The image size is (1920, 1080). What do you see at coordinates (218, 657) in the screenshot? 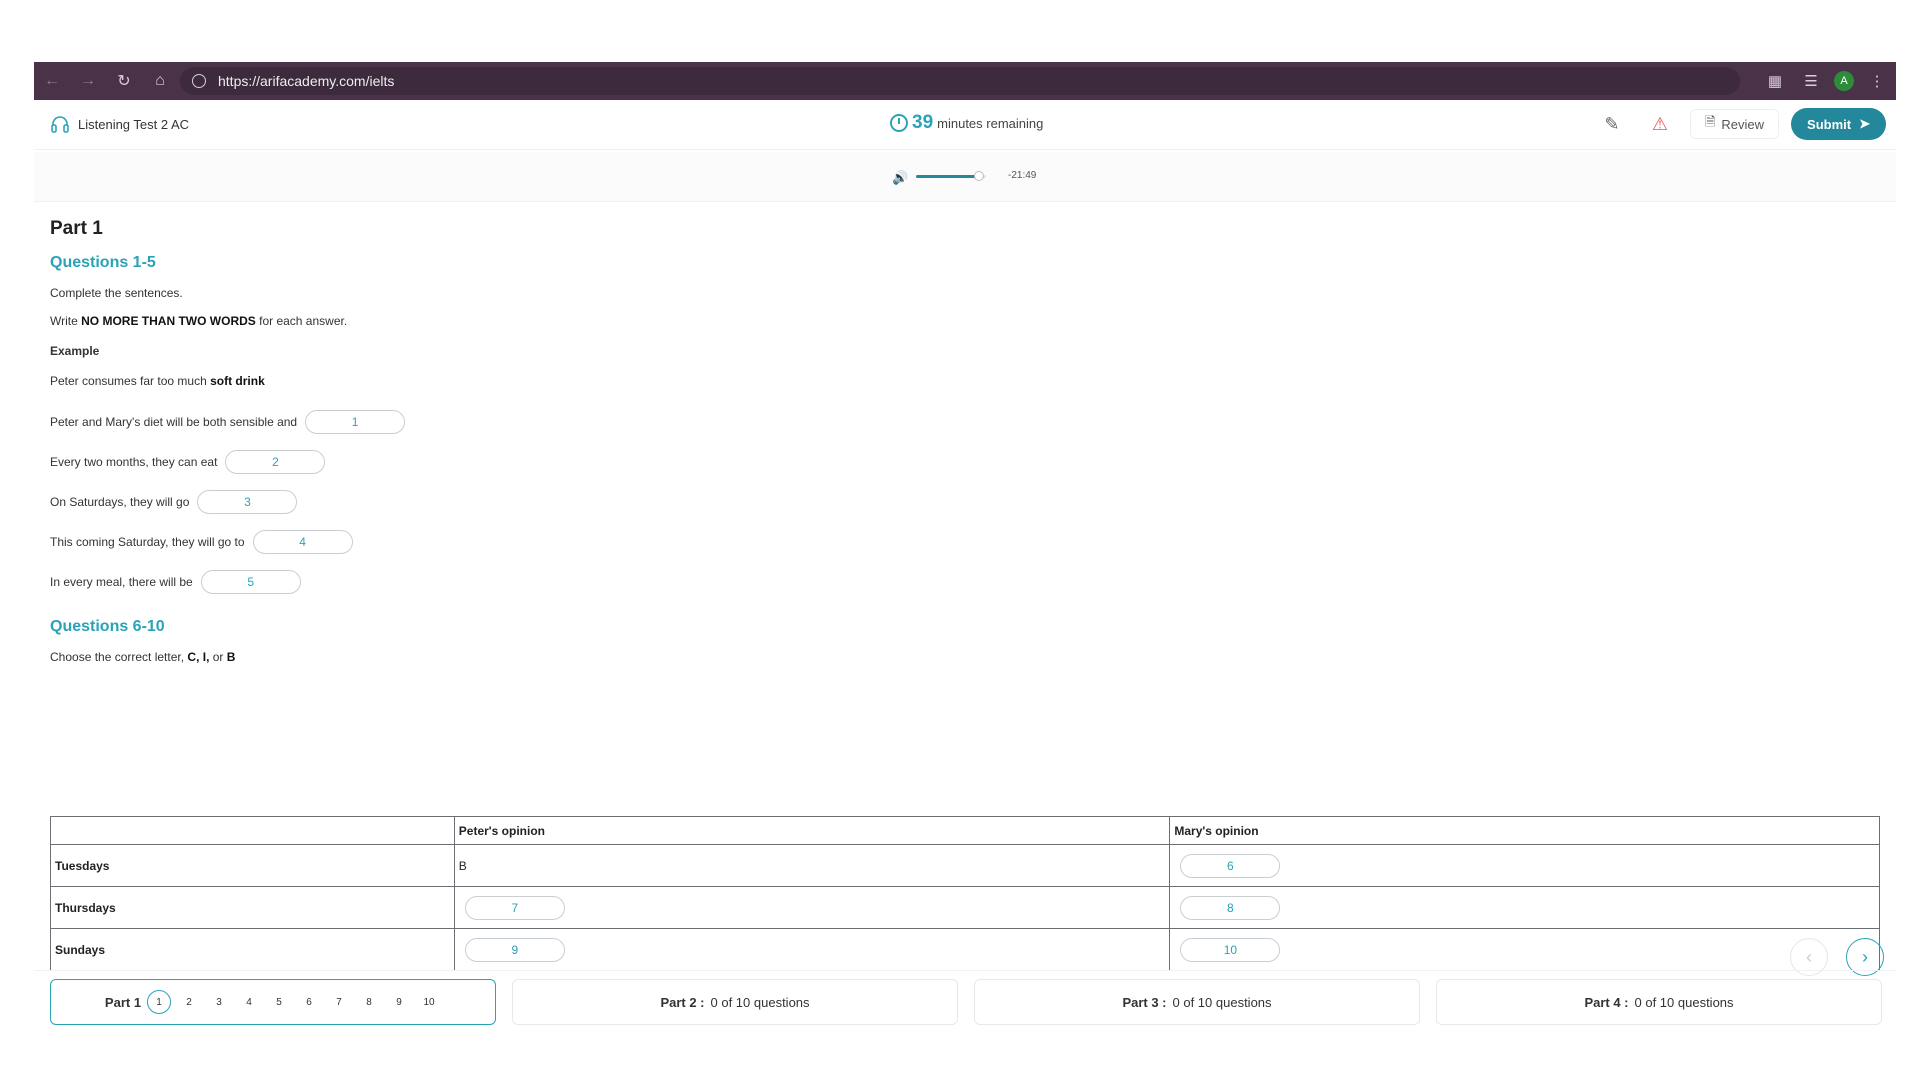
I see `choose-mid: or` at bounding box center [218, 657].